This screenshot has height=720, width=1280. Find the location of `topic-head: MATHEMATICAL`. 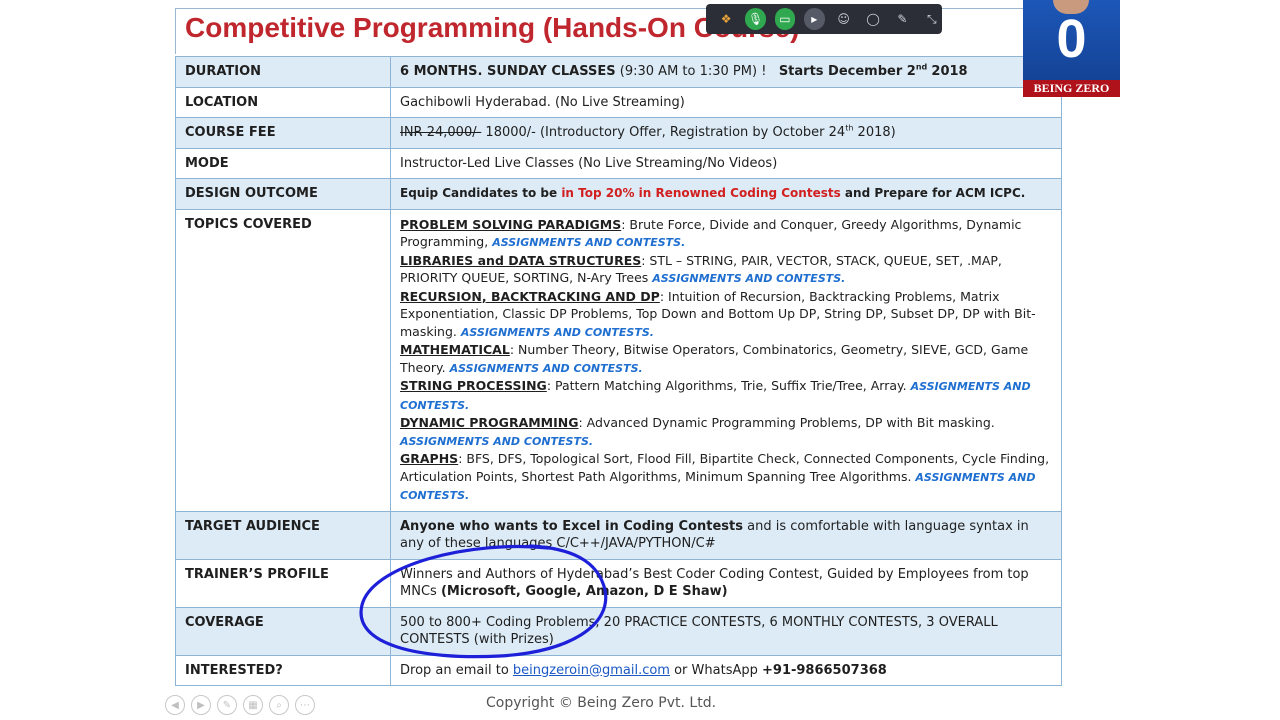

topic-head: MATHEMATICAL is located at coordinates (455, 349).